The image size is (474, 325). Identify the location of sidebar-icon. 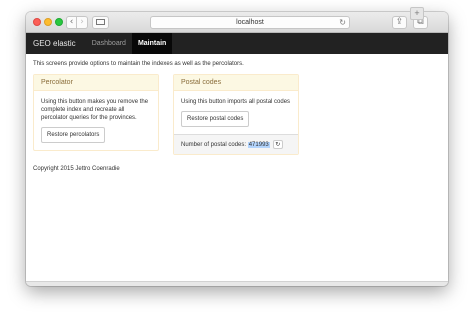
(100, 22).